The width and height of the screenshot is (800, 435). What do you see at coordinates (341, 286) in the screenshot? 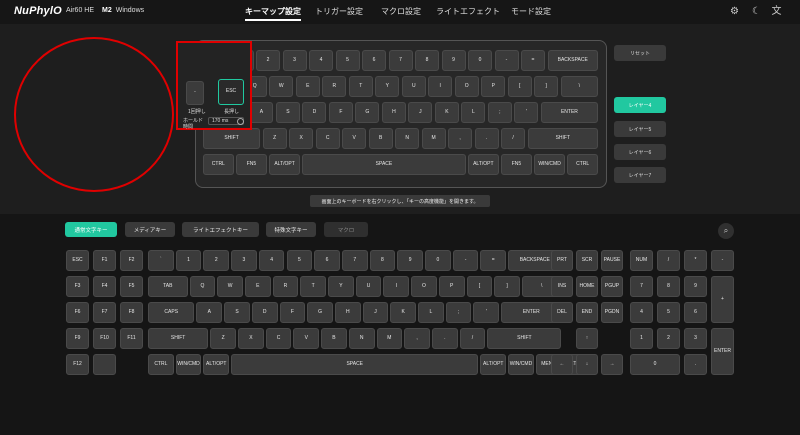
I see `picker-key-y: Y` at bounding box center [341, 286].